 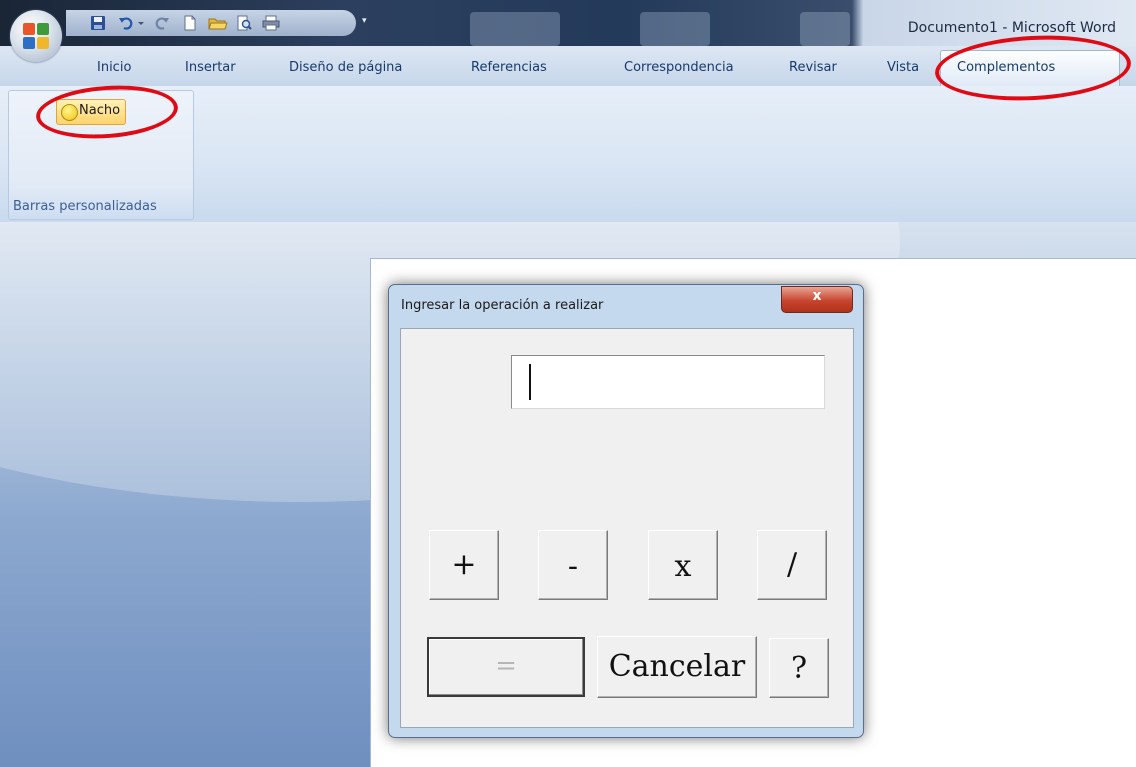 What do you see at coordinates (345, 67) in the screenshot?
I see `tab-diseno-de-pagina: Diseño de página` at bounding box center [345, 67].